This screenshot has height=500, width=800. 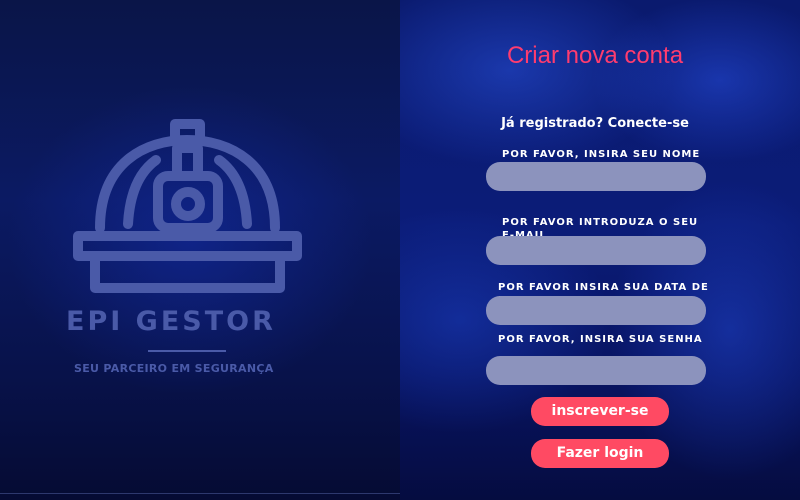 I want to click on password-label-text: POR FAVOR, INSIRA SUA SENHA, so click(x=600, y=339).